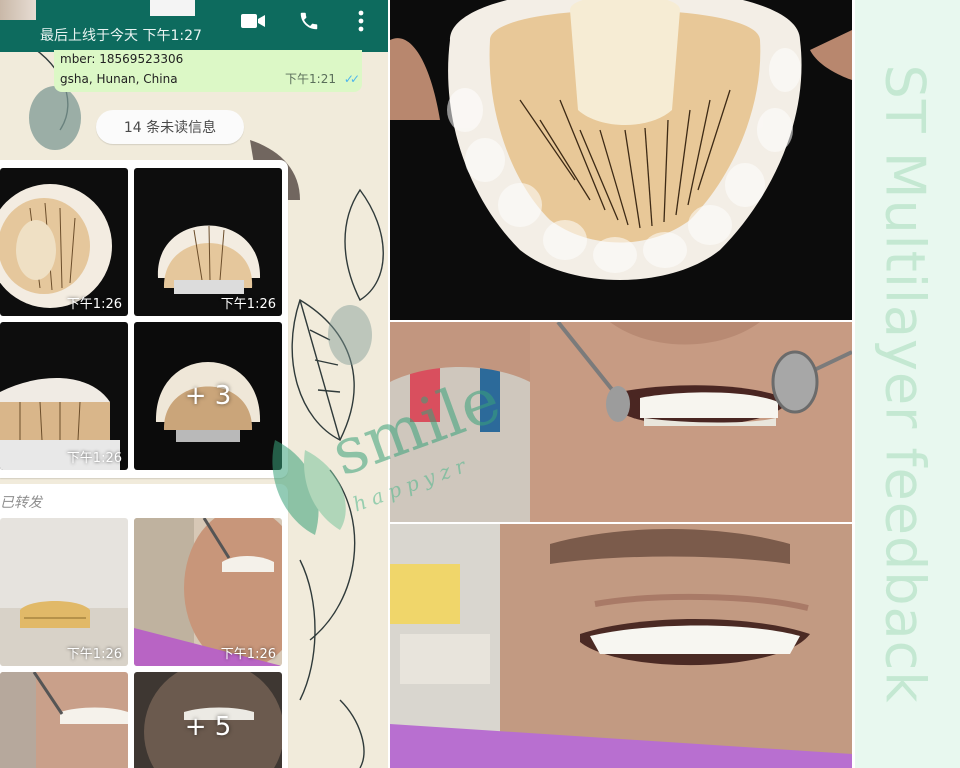 This screenshot has height=768, width=960. What do you see at coordinates (194, 26) in the screenshot?
I see `chat-app-bar: 最后上线于今天 下午1:27` at bounding box center [194, 26].